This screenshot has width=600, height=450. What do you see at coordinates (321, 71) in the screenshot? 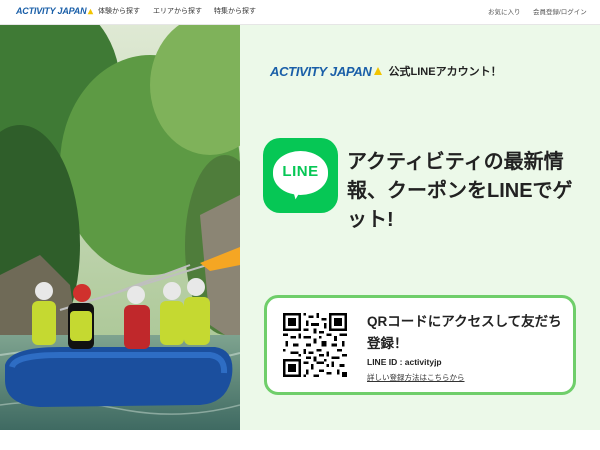
I see `brand-logo-text: ACTIVITY JAPAN` at bounding box center [321, 71].